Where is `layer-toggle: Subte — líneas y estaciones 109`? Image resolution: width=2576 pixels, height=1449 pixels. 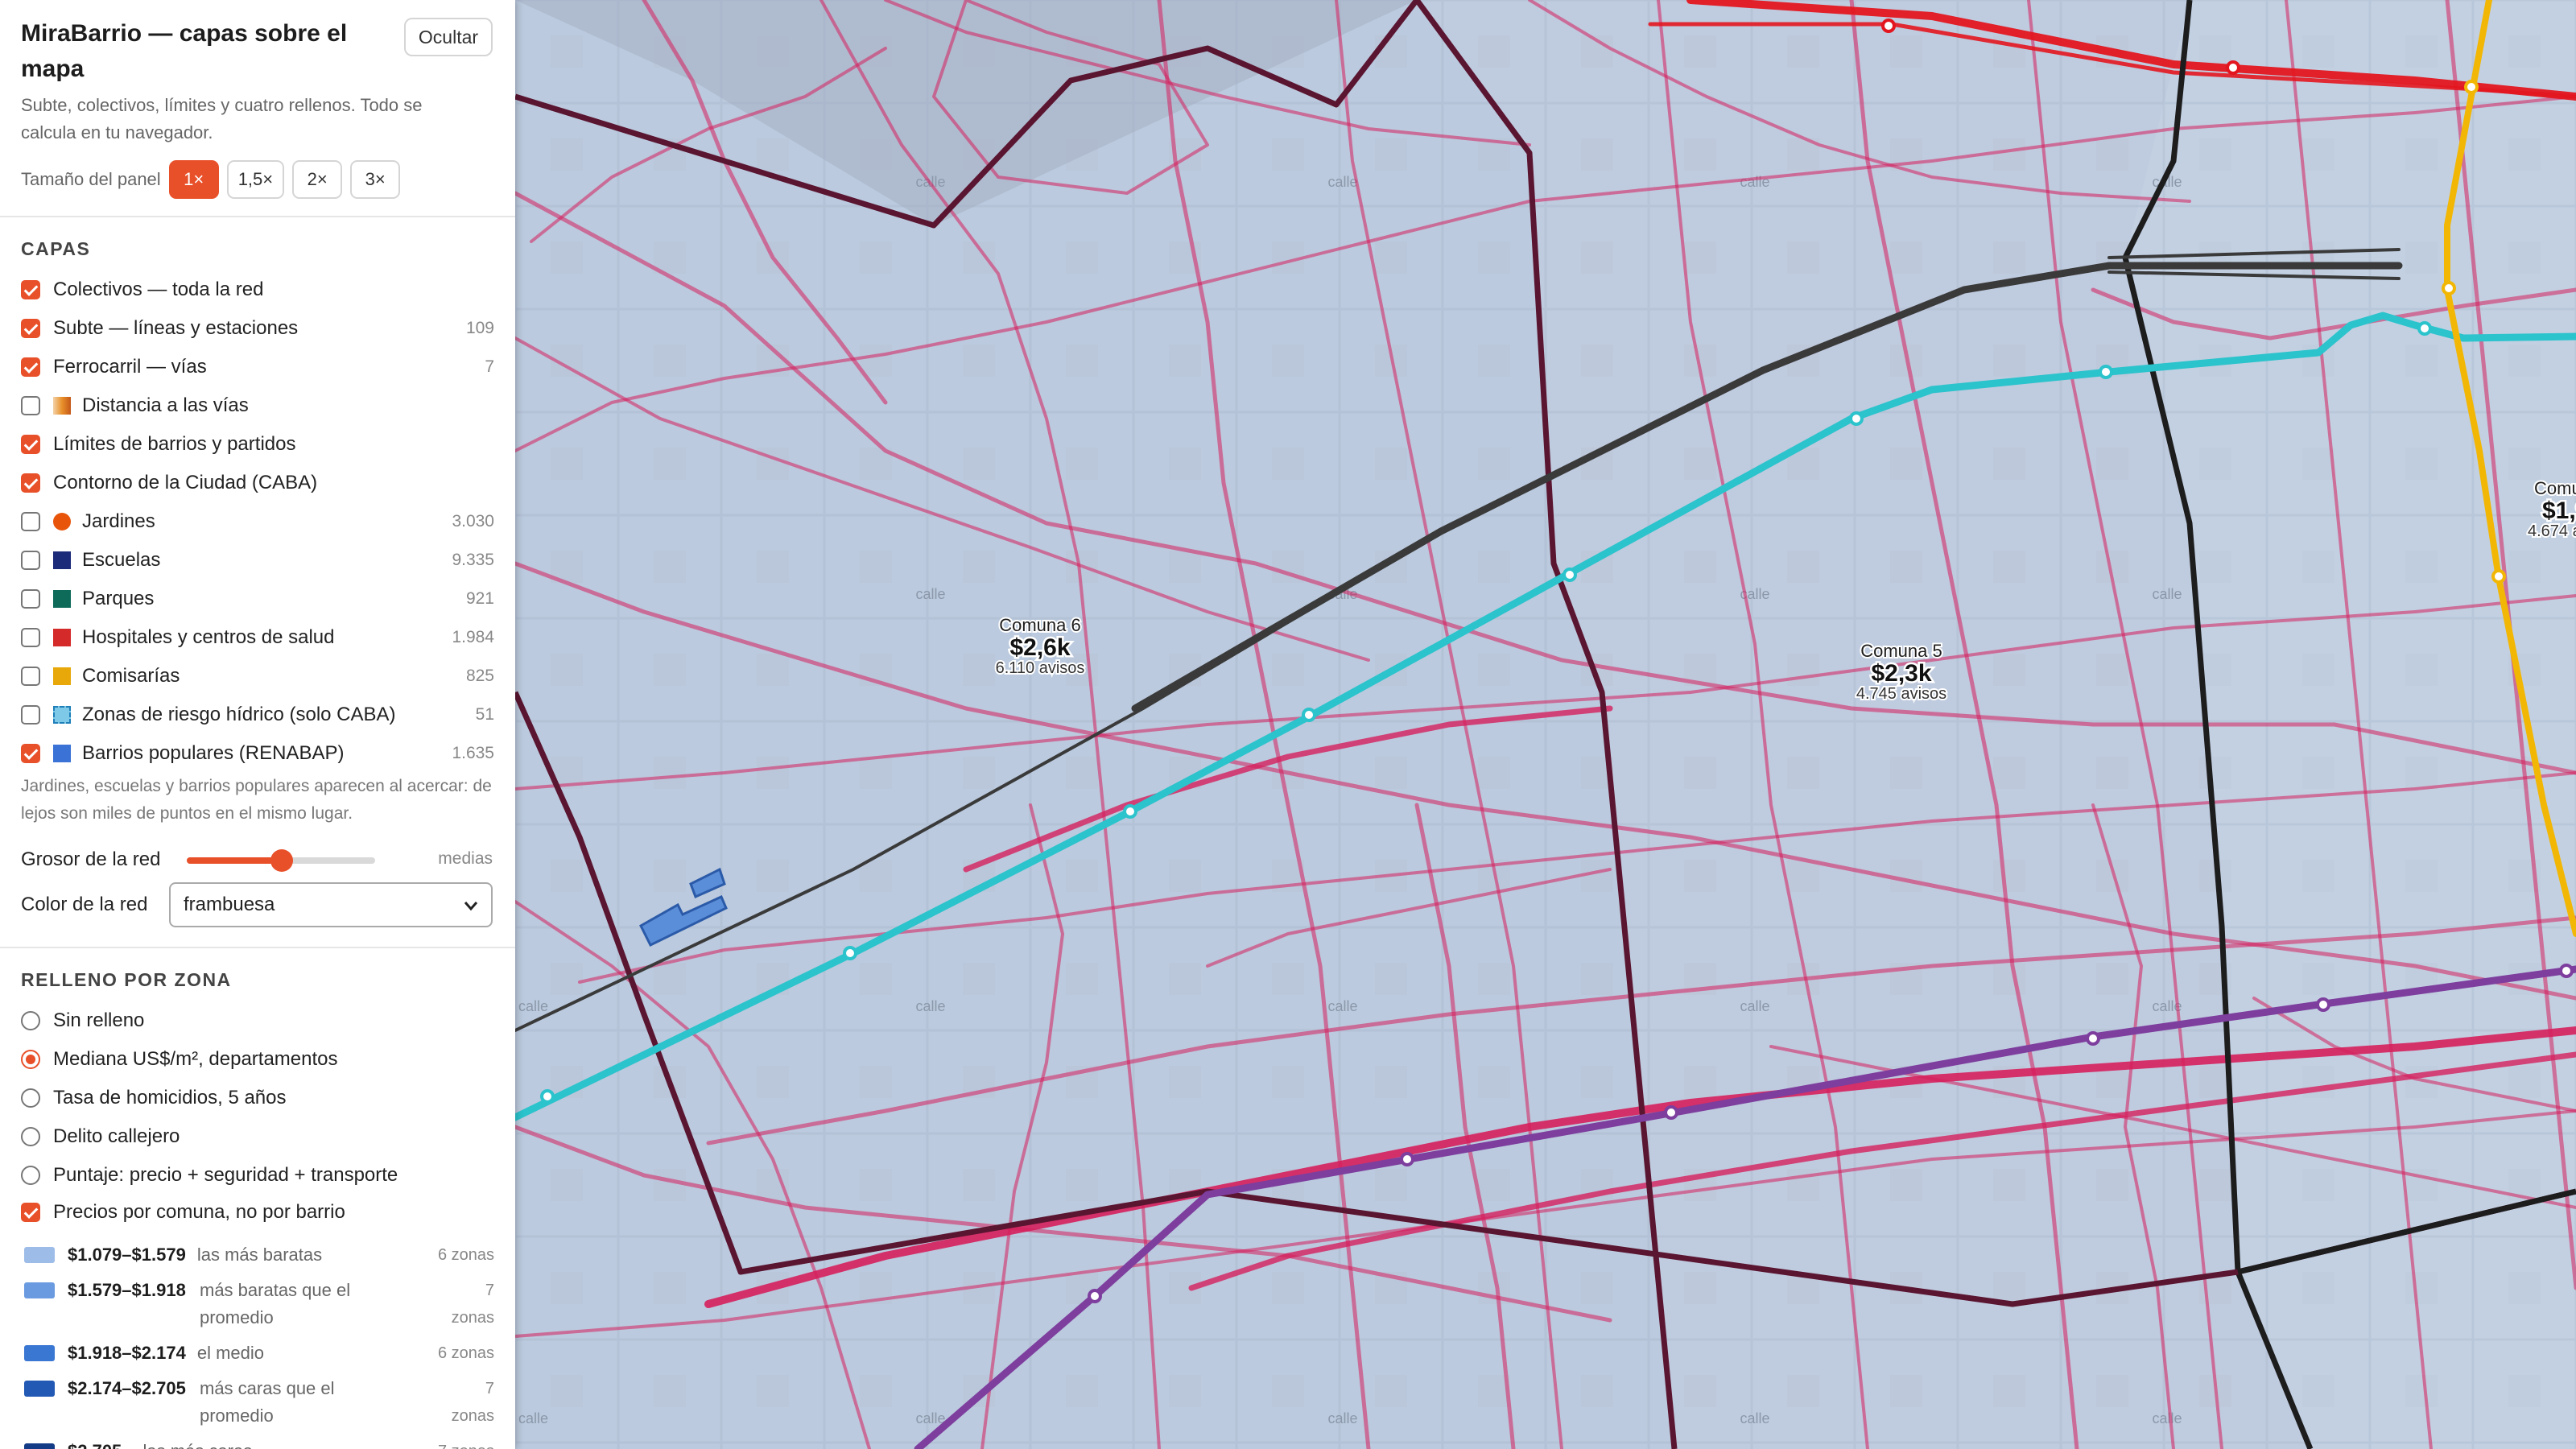
layer-toggle: Subte — líneas y estaciones 109 is located at coordinates (257, 328).